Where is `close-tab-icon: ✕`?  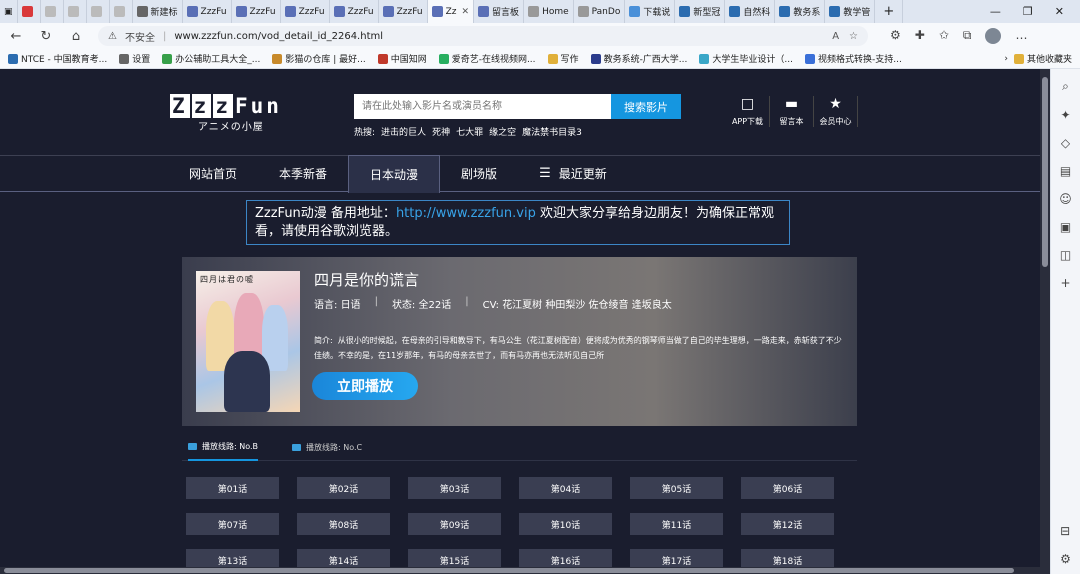 close-tab-icon: ✕ is located at coordinates (466, 12).